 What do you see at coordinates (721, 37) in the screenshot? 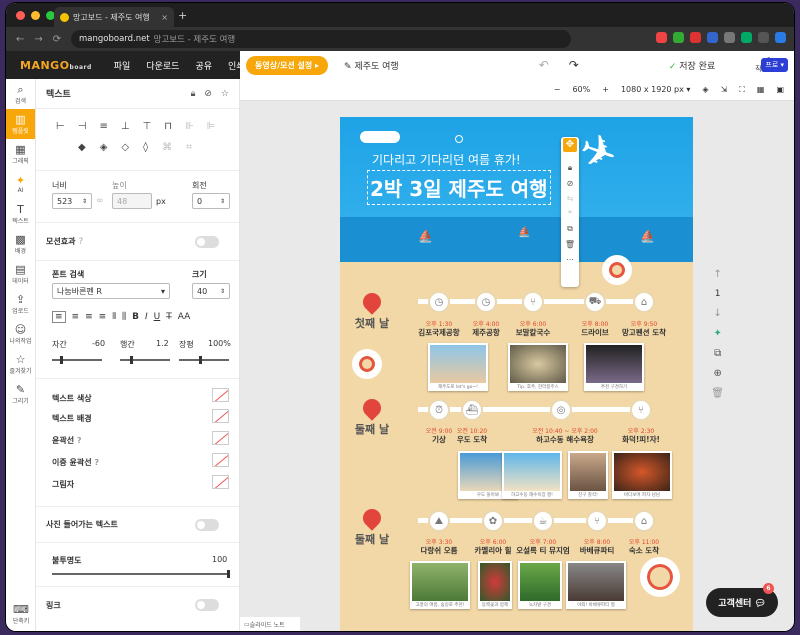
I see `extension-icons` at bounding box center [721, 37].